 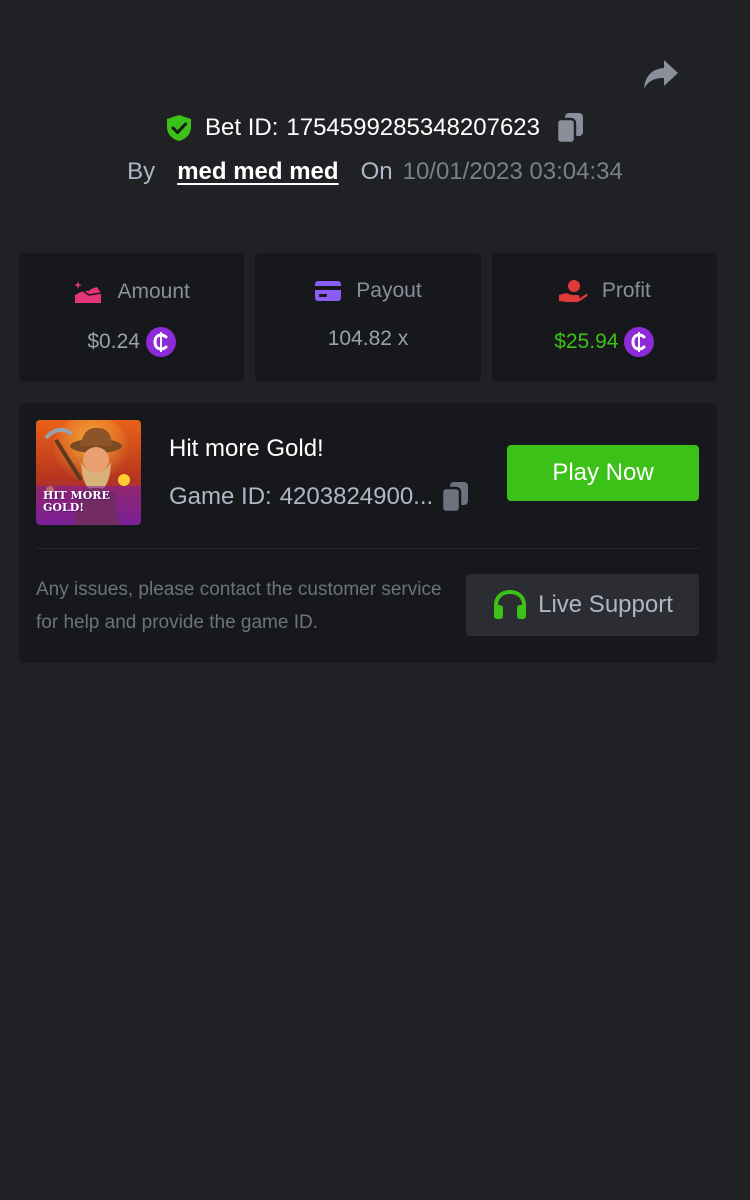 I want to click on amount-card: Amount $0.24, so click(x=132, y=317).